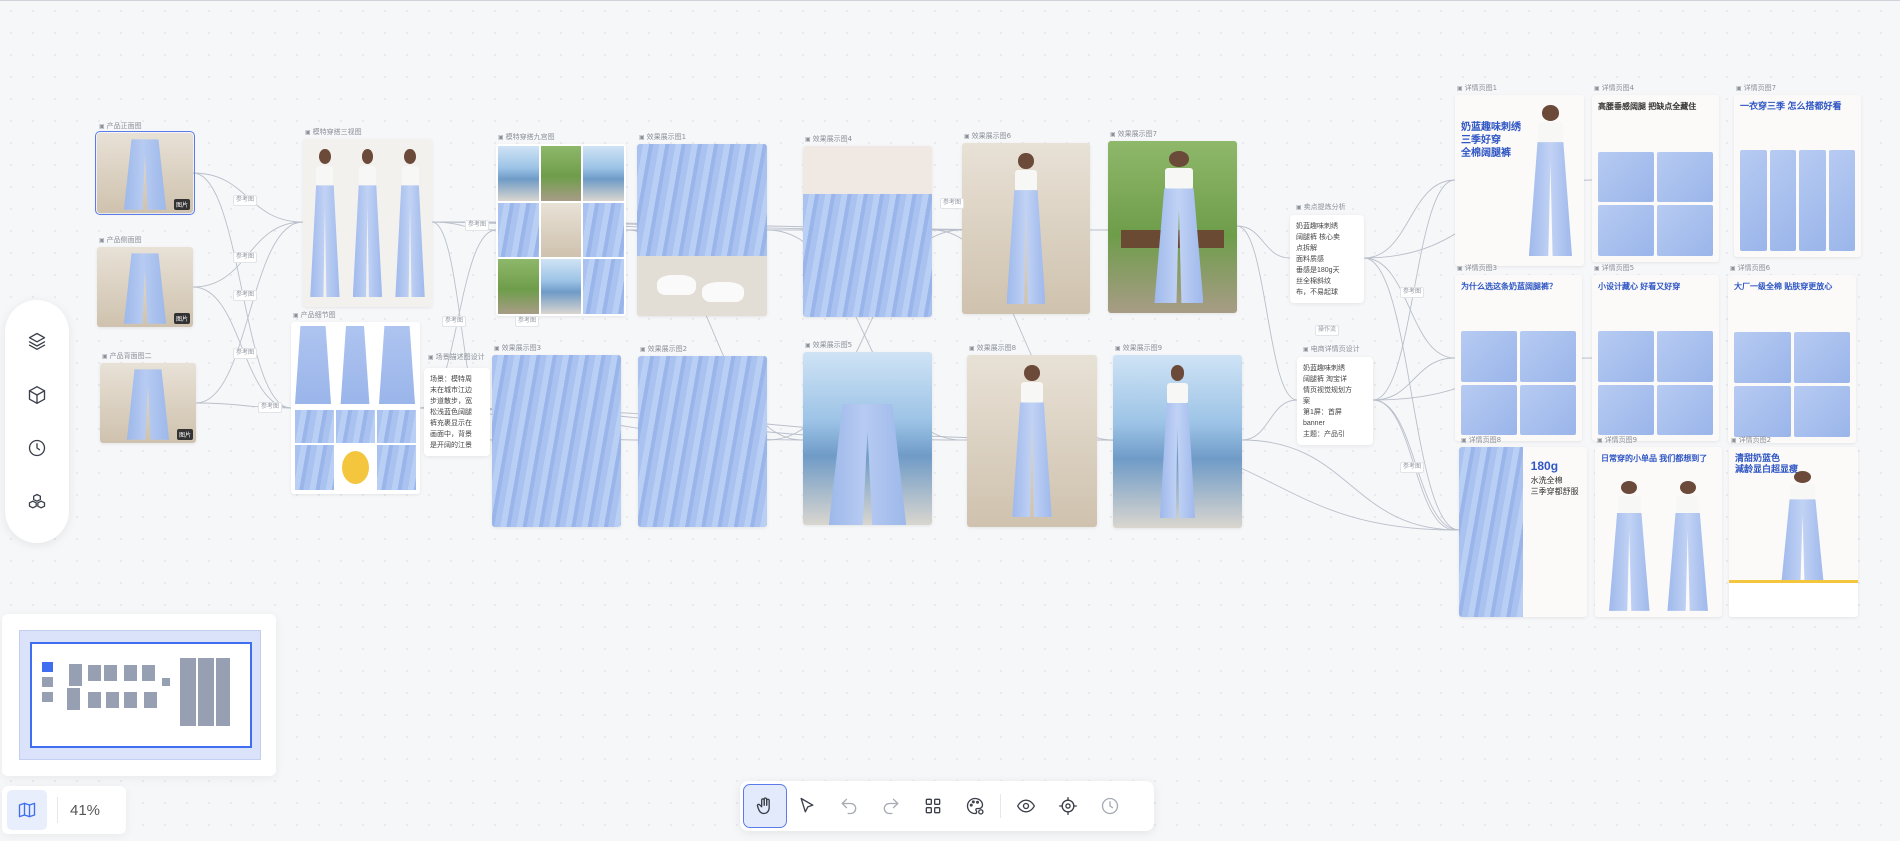  I want to click on pointer-tool-button, so click(807, 806).